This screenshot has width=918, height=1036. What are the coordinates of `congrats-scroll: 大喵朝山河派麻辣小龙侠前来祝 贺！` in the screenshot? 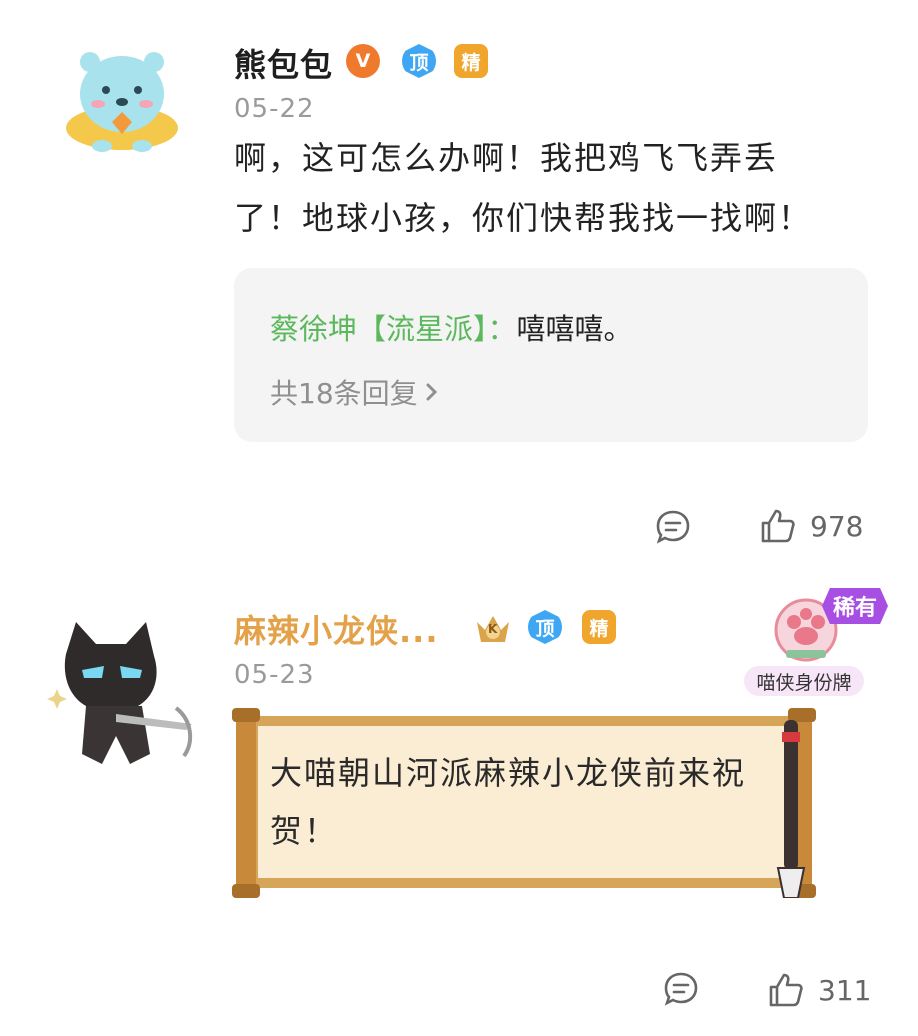 It's located at (525, 803).